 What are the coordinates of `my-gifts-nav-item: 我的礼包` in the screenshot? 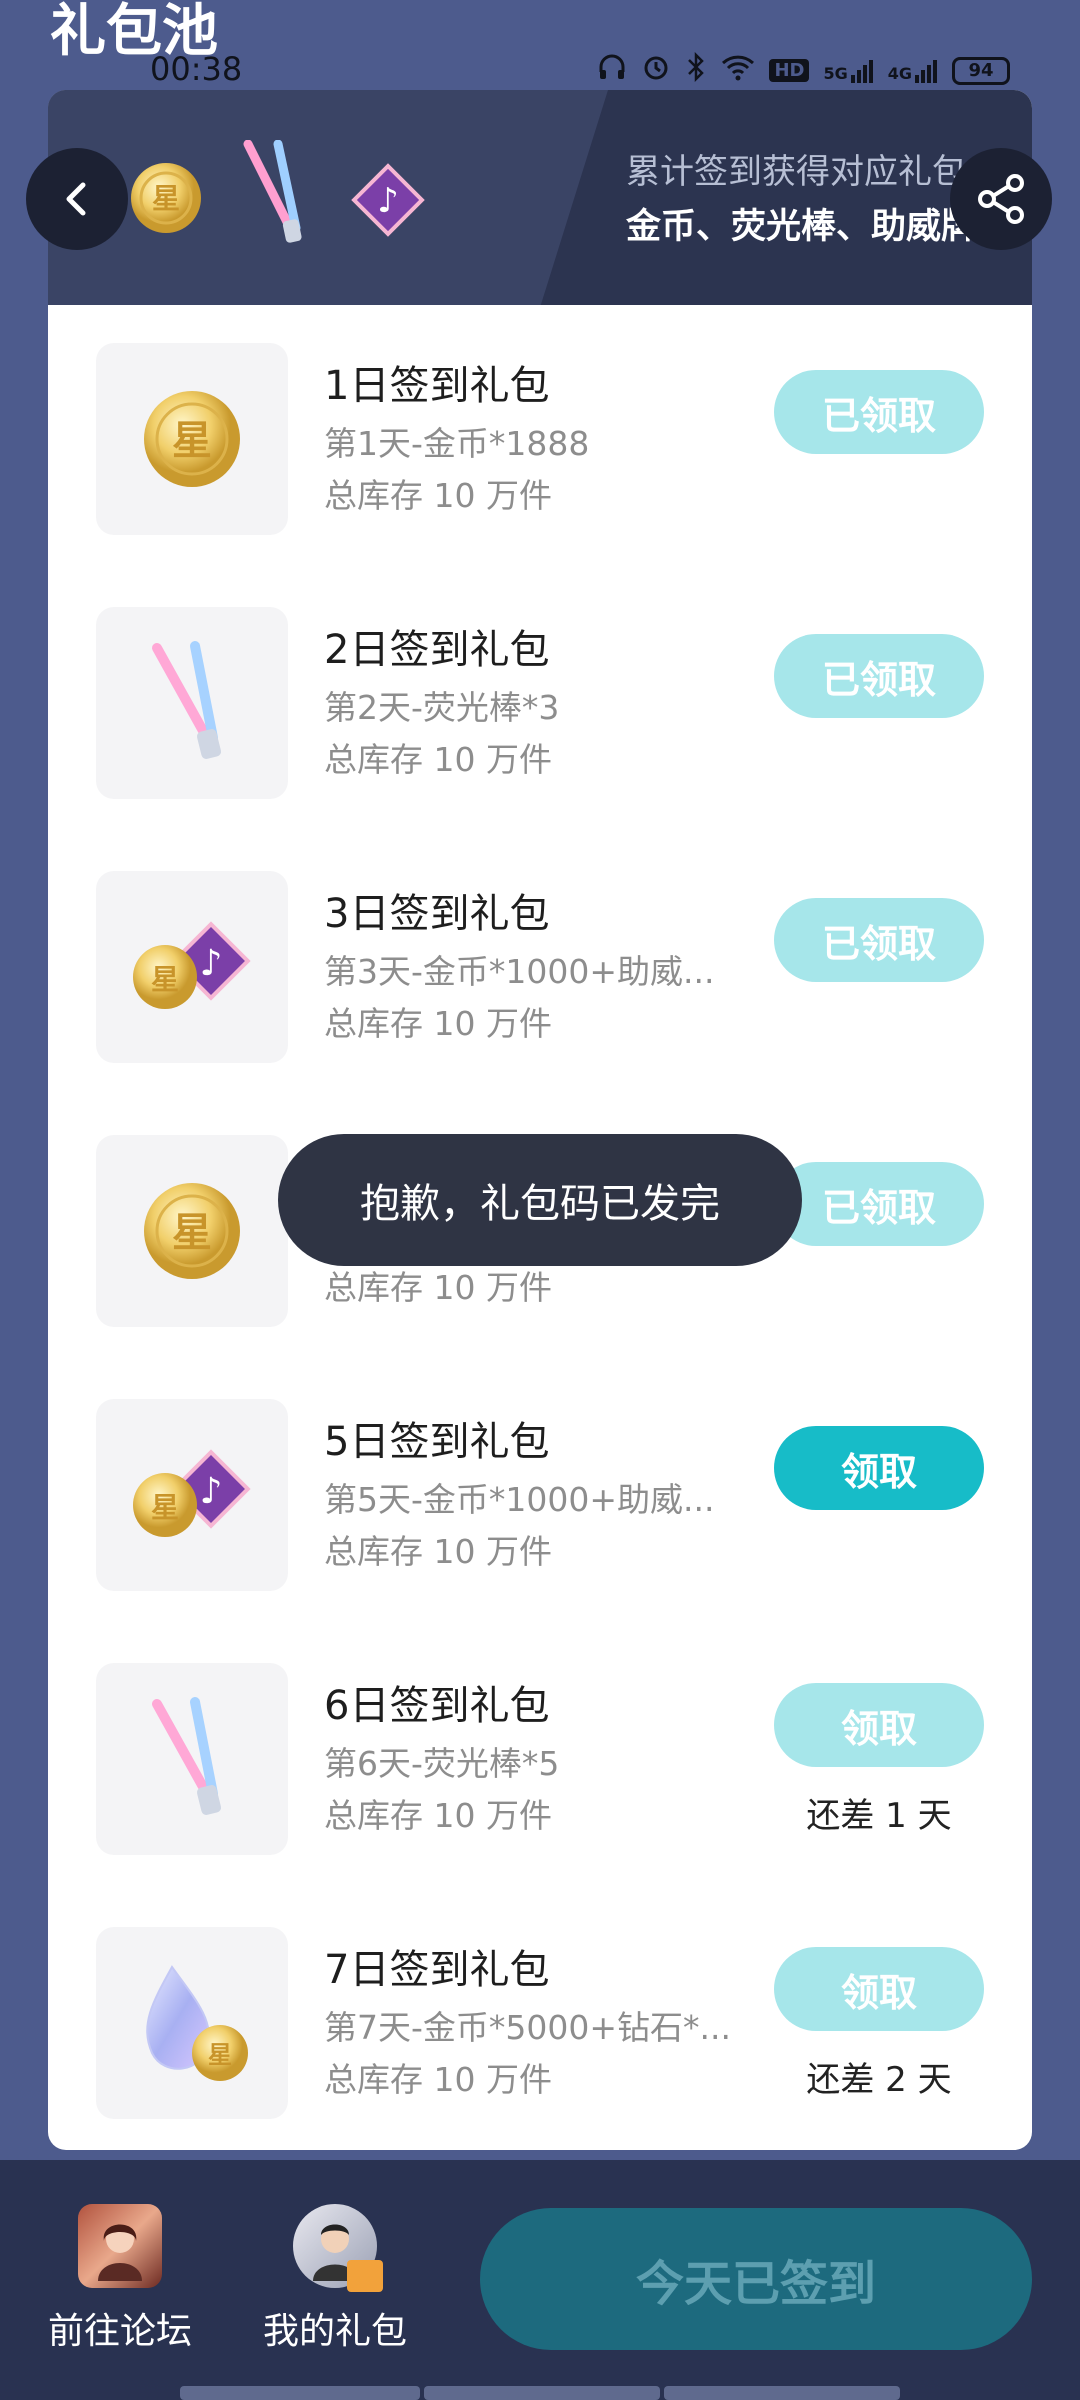 It's located at (335, 2279).